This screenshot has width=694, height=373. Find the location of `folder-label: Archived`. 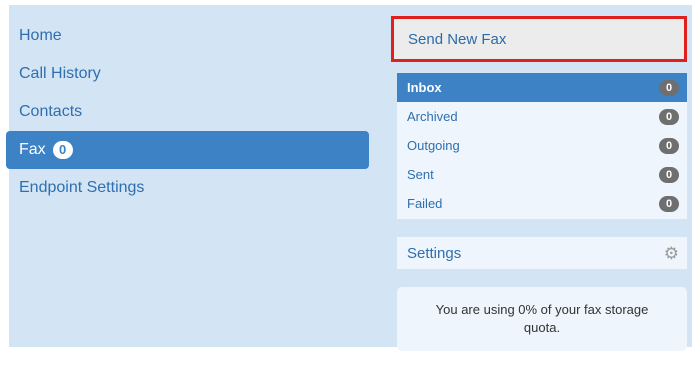

folder-label: Archived is located at coordinates (432, 116).